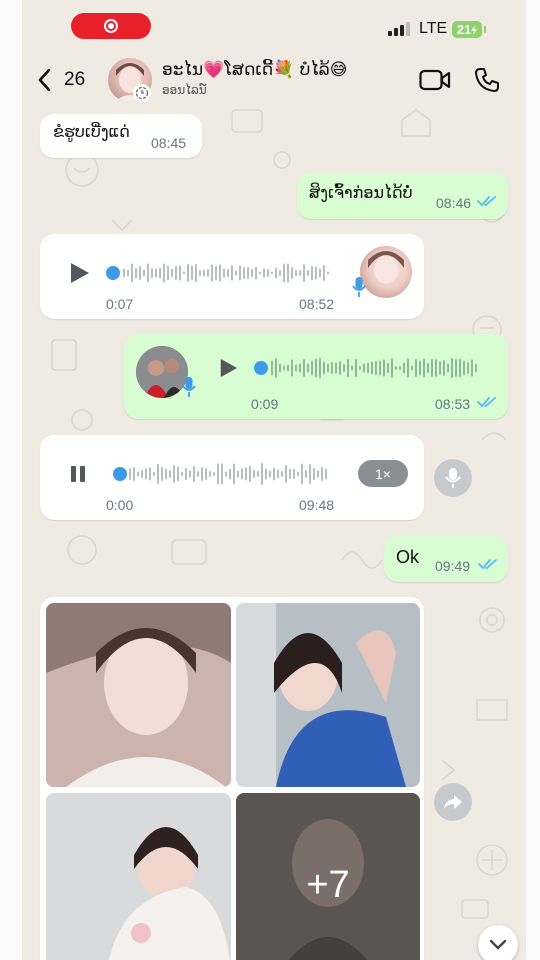  I want to click on message-incoming-voice: 0:07 08:52, so click(232, 276).